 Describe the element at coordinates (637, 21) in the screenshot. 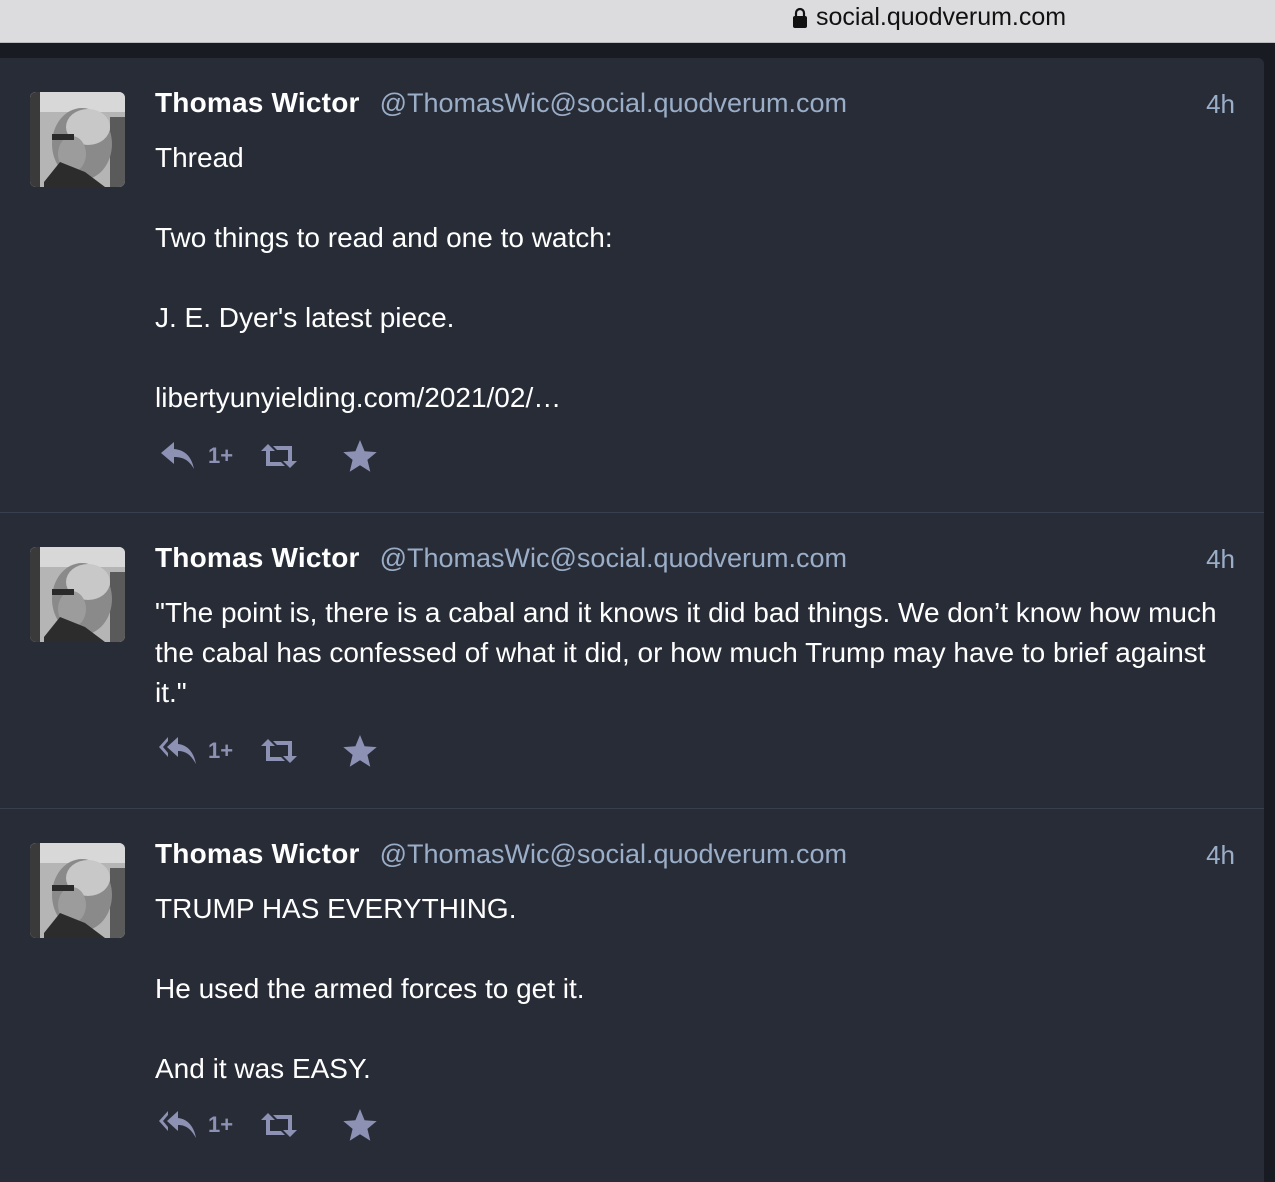

I see `browser-url-bar: social.quodverum.com` at that location.